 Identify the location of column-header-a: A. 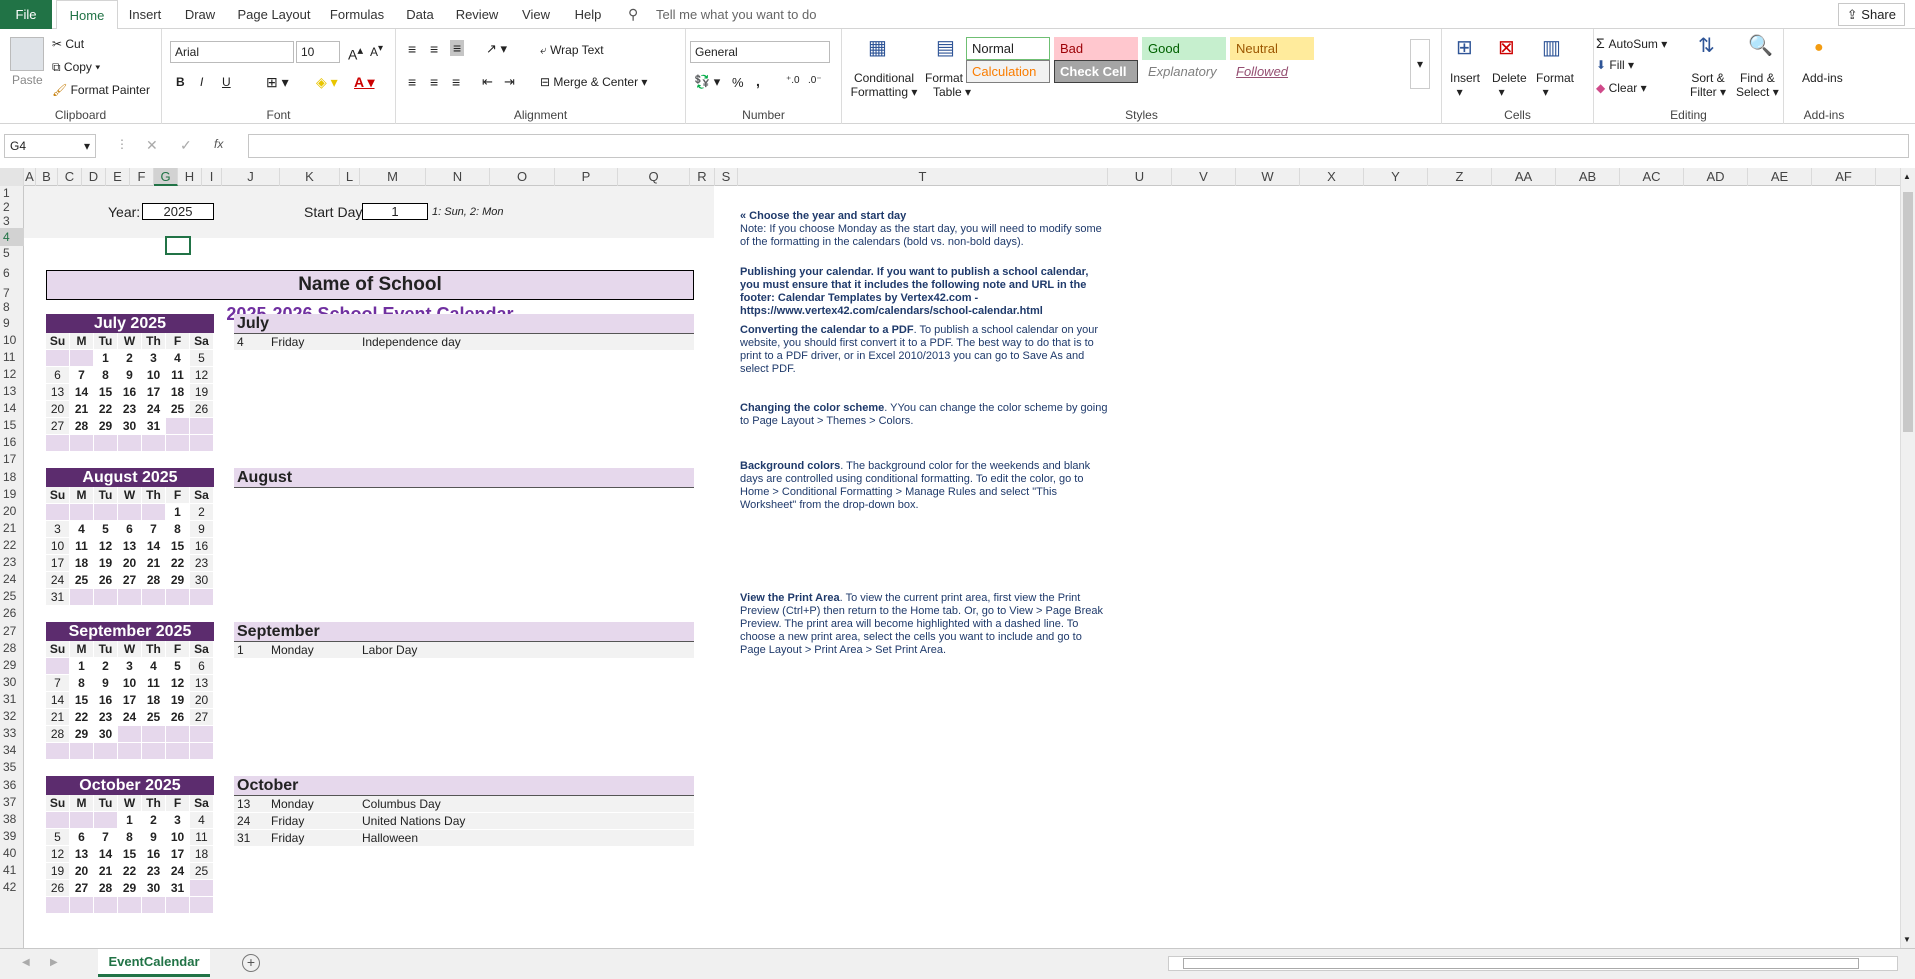
(30, 177).